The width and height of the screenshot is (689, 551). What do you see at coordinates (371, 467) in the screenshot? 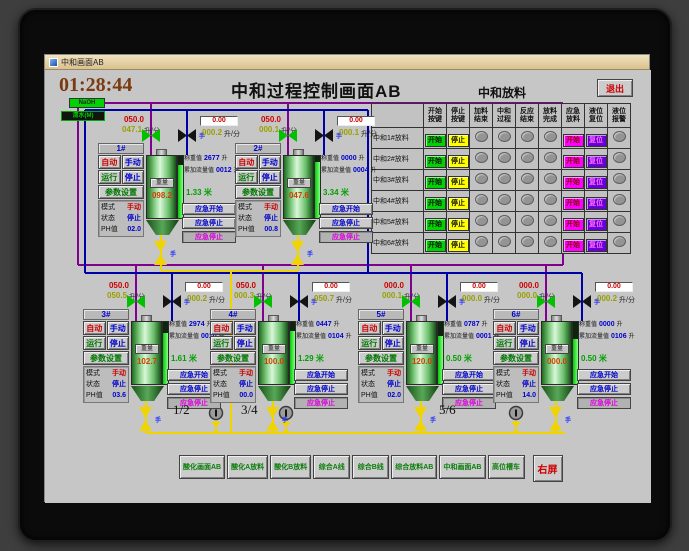
I see `nav-button: 综合B线` at bounding box center [371, 467].